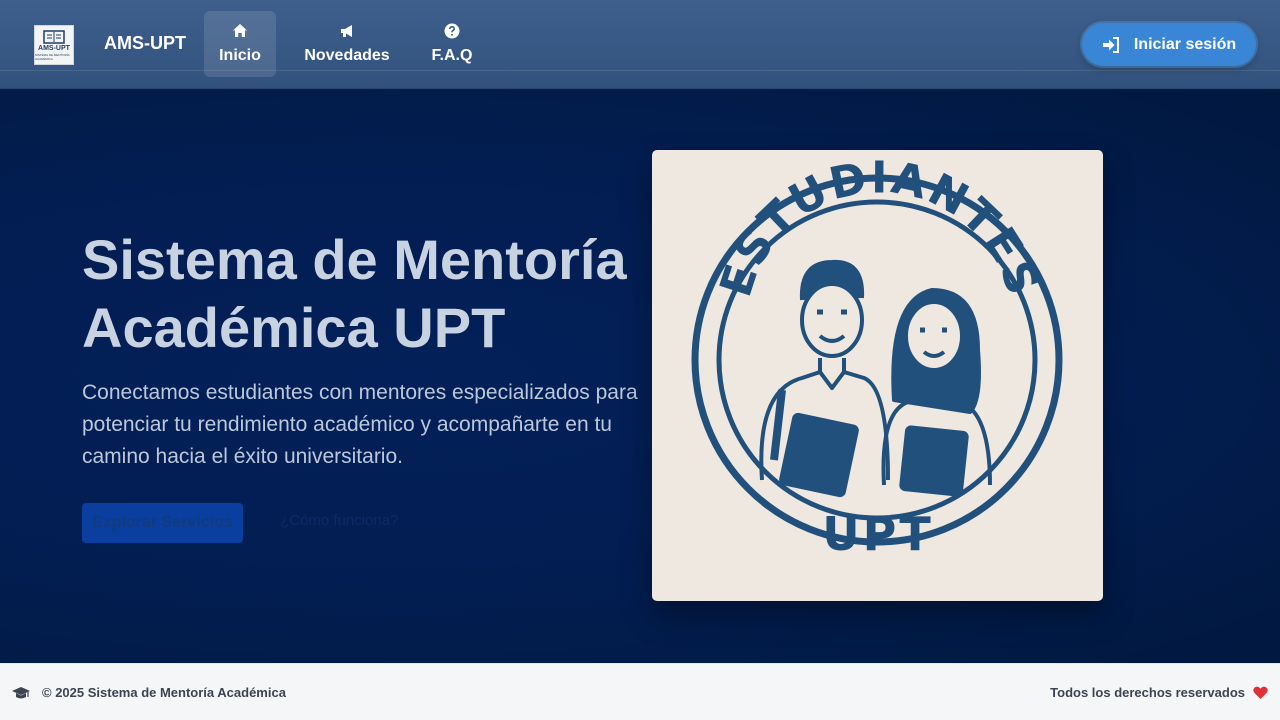 This screenshot has height=720, width=1280. I want to click on nav-inicio: Inicio, so click(240, 44).